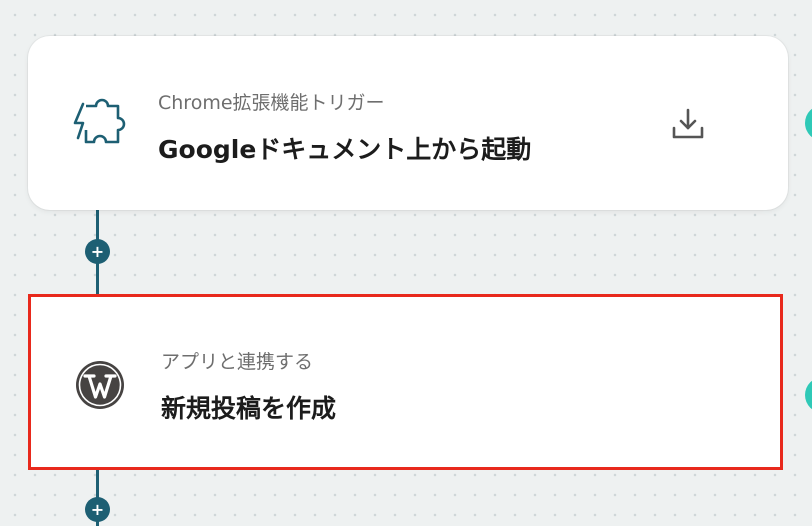  I want to click on puzzle-lightning-icon, so click(99, 121).